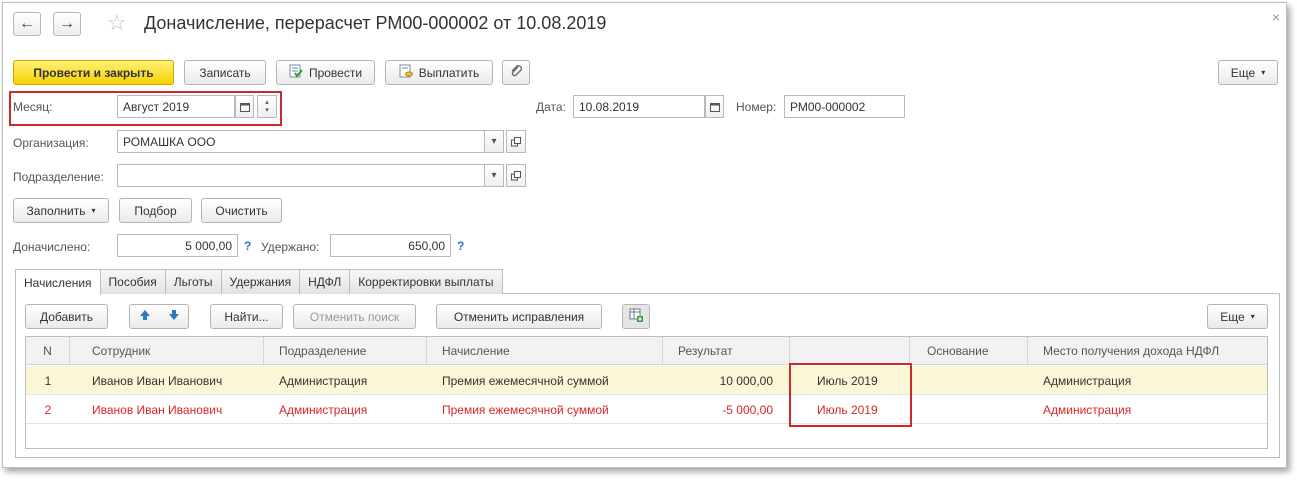 The width and height of the screenshot is (1297, 481). Describe the element at coordinates (426, 245) in the screenshot. I see `withheld-value: 650,00` at that location.